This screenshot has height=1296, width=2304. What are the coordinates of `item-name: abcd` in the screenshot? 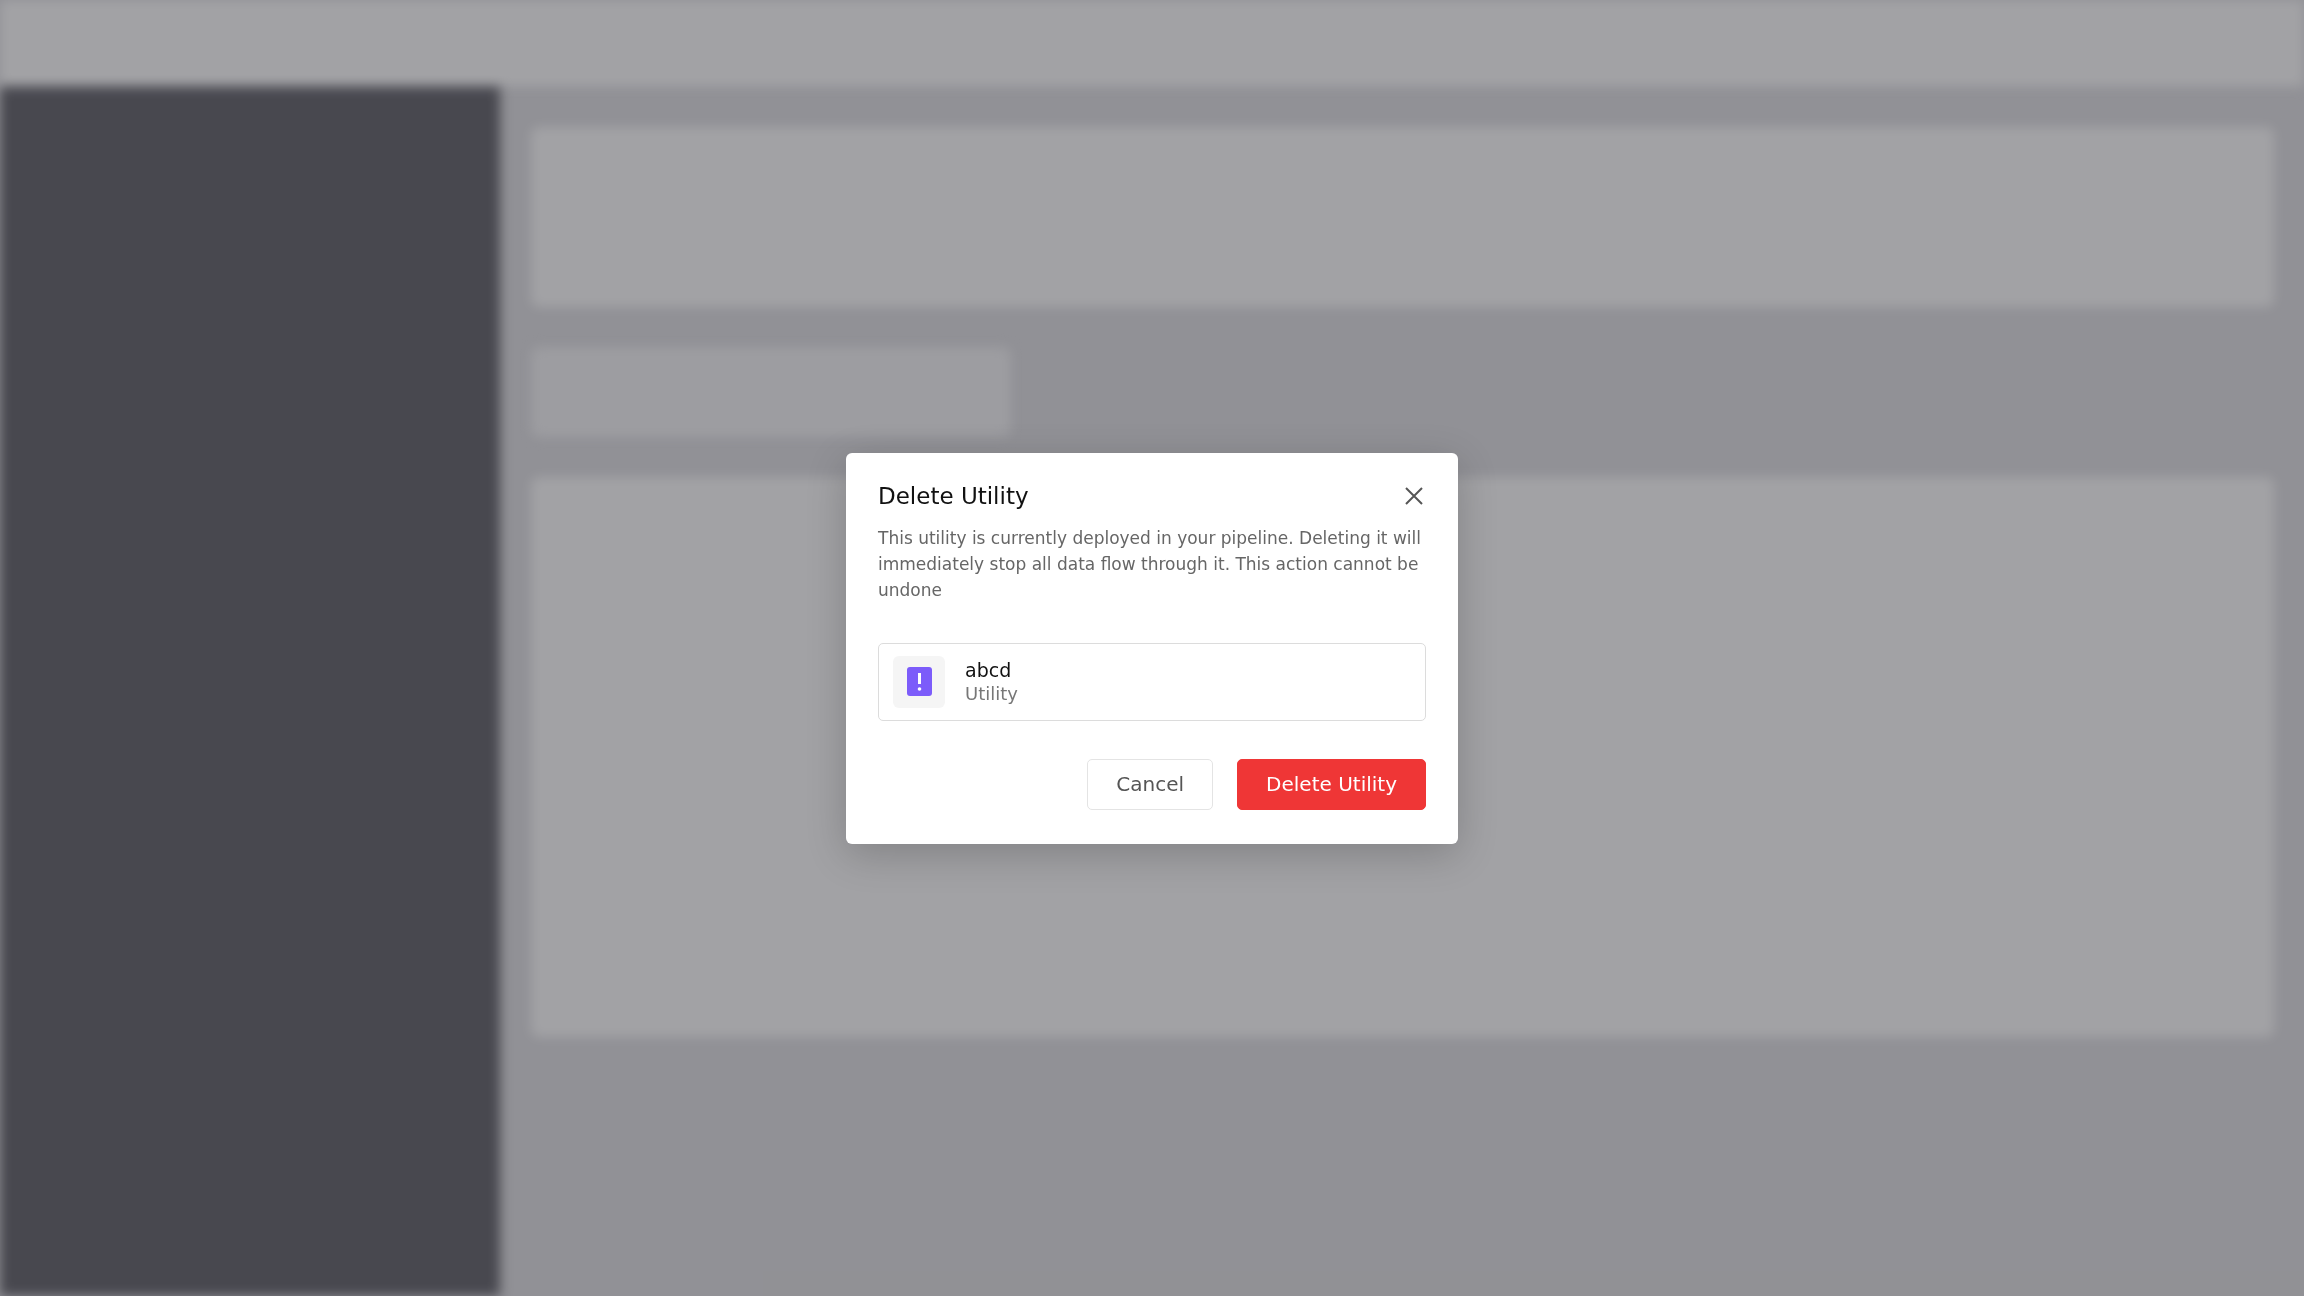 It's located at (989, 670).